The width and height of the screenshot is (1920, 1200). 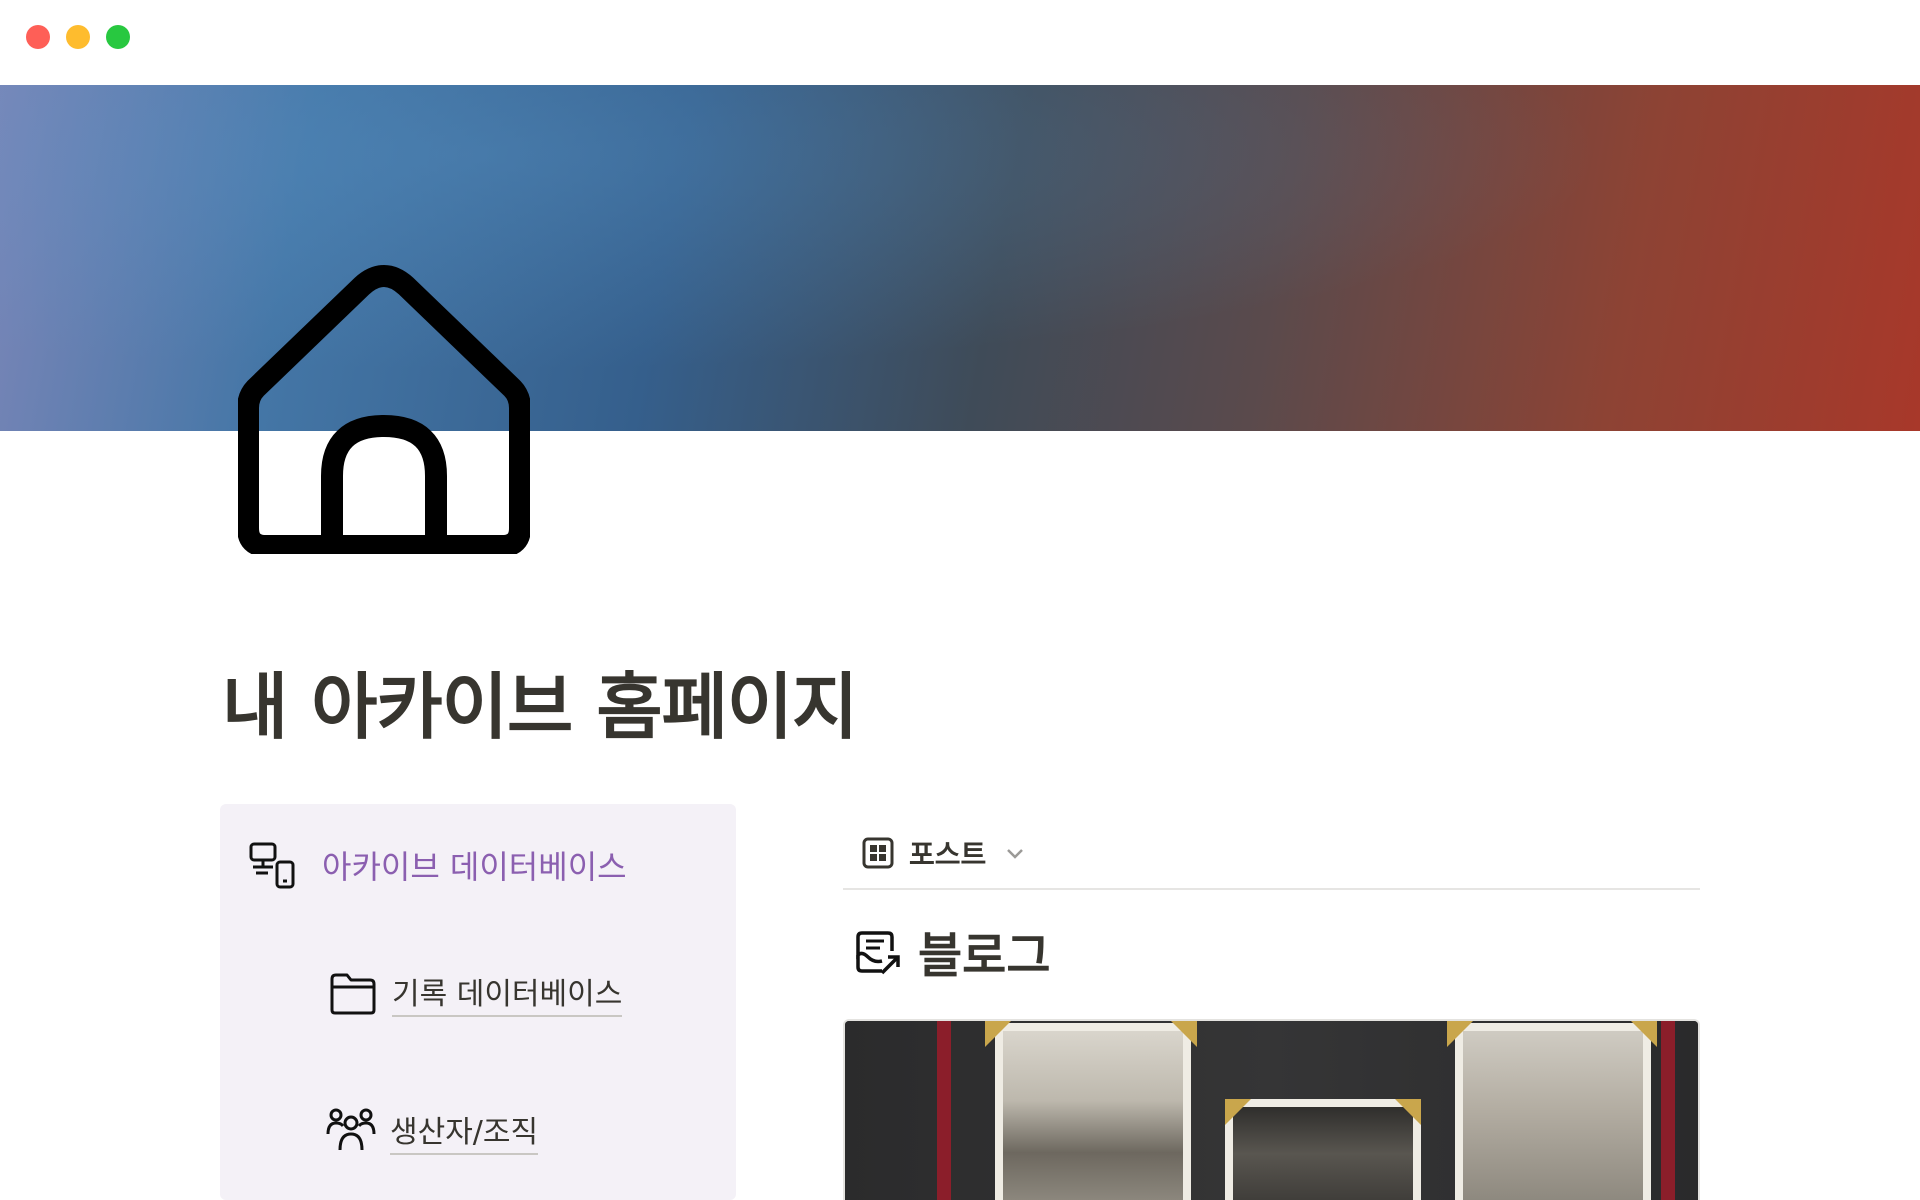 What do you see at coordinates (507, 993) in the screenshot?
I see `records-database-label: 기록 데이터베이스` at bounding box center [507, 993].